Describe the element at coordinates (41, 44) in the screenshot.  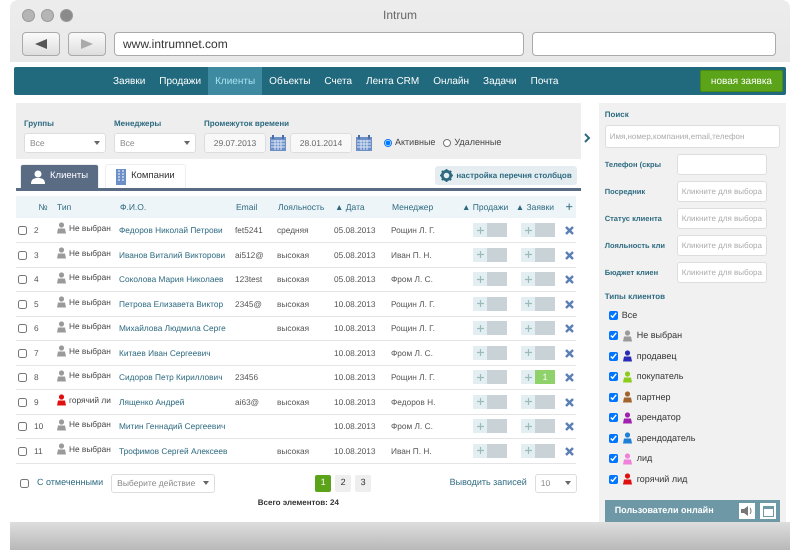
I see `back-button` at that location.